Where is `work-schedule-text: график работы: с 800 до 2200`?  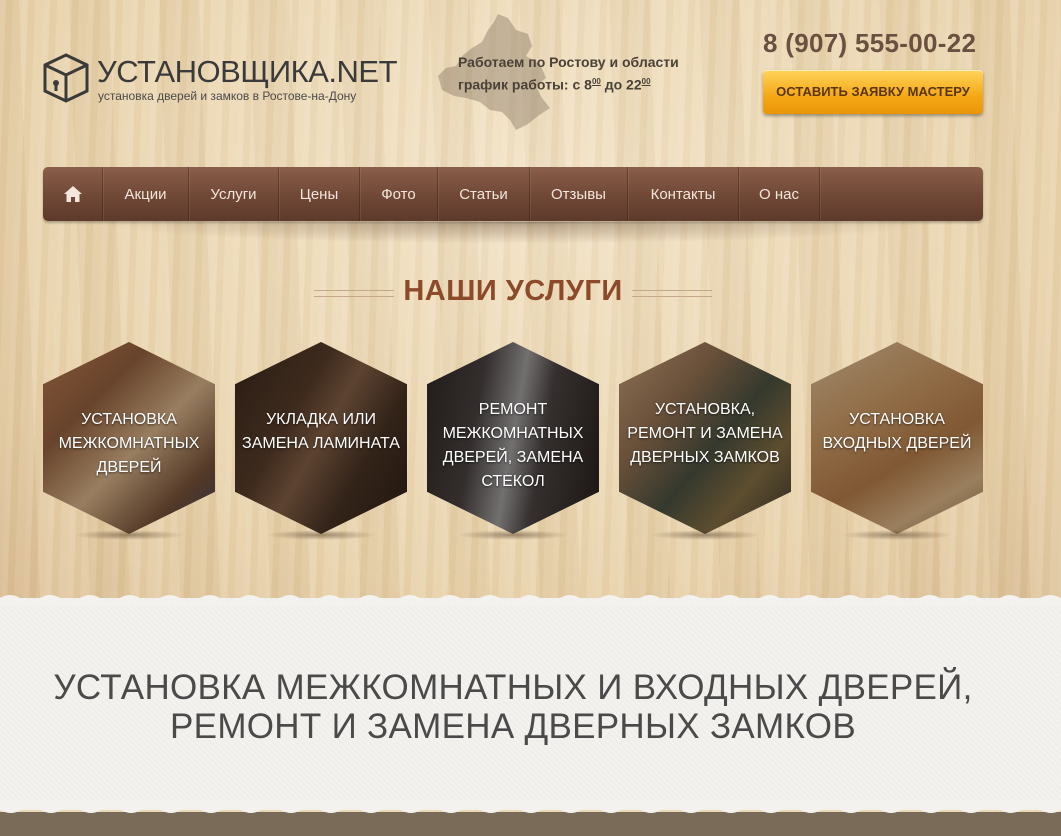
work-schedule-text: график работы: с 800 до 2200 is located at coordinates (568, 83).